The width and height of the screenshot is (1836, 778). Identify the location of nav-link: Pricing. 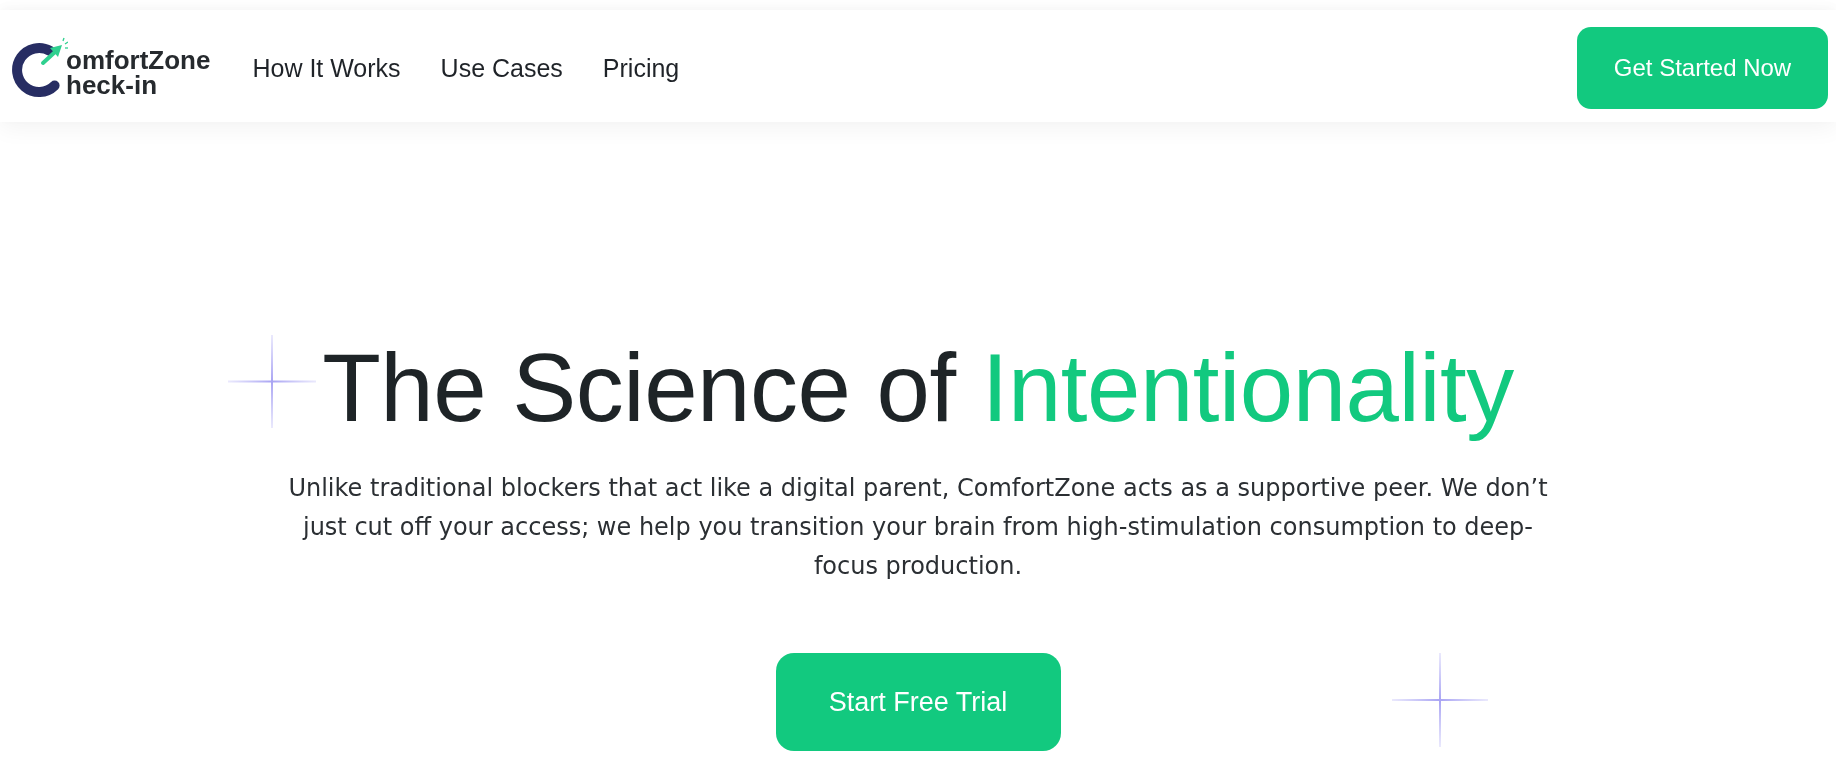
(641, 68).